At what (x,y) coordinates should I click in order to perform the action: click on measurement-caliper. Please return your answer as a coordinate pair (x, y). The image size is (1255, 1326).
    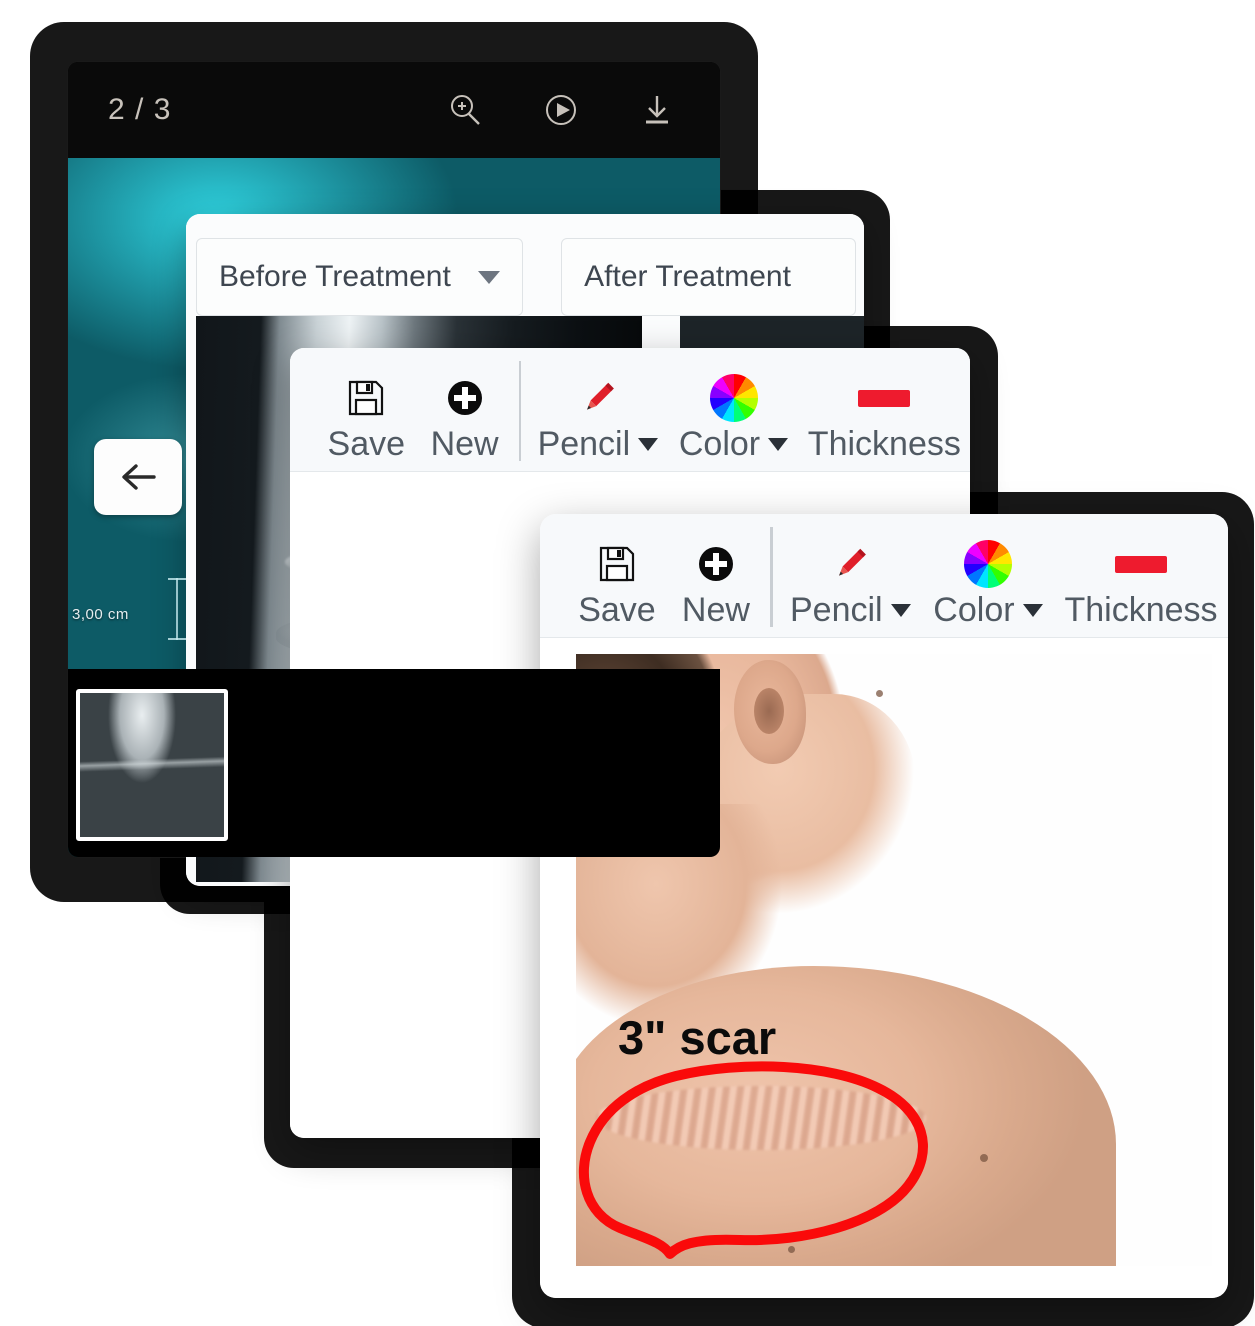
    Looking at the image, I should click on (177, 609).